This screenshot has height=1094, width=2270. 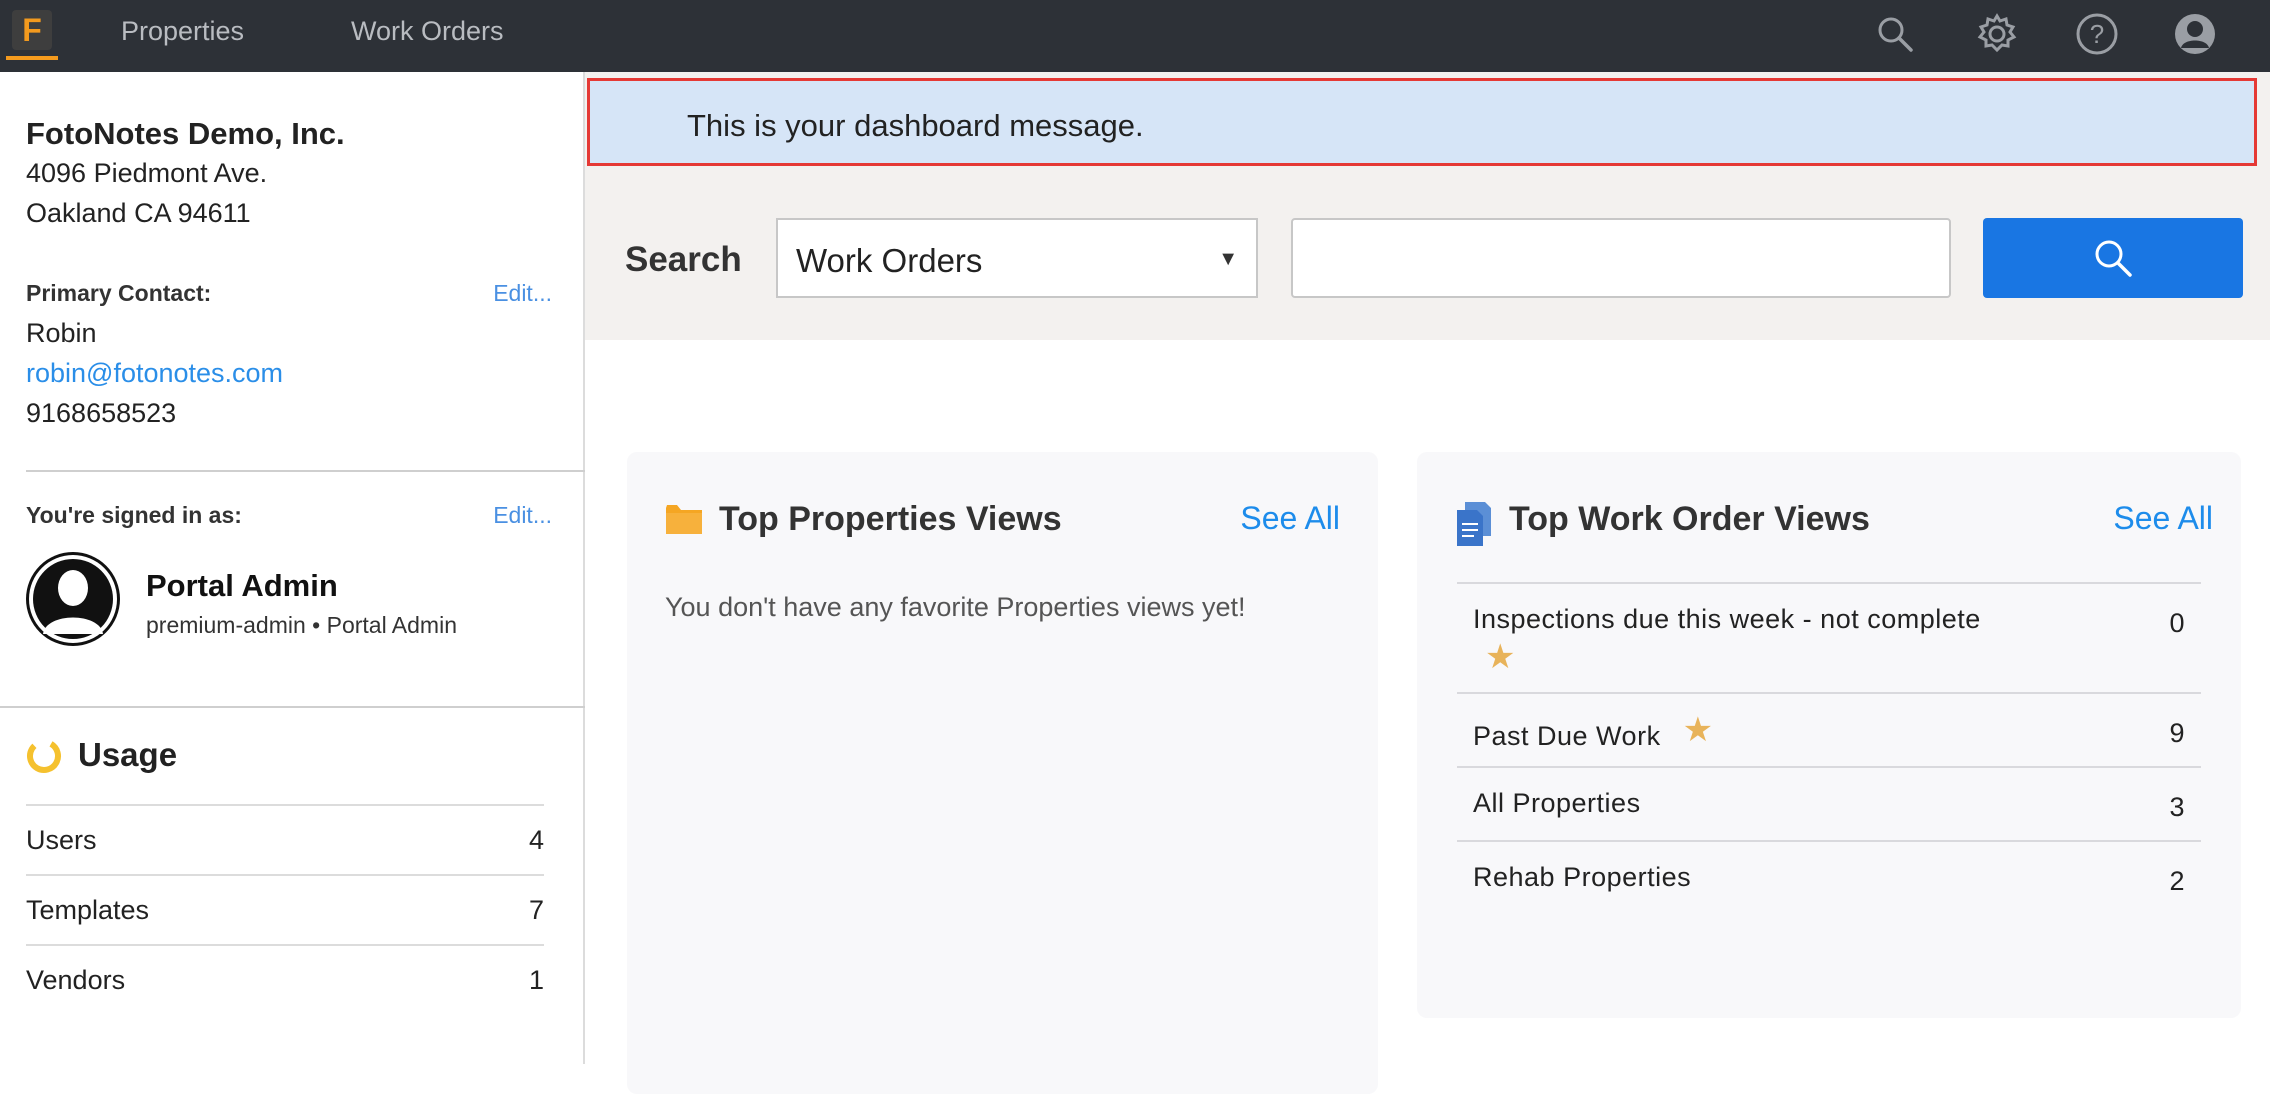 What do you see at coordinates (301, 625) in the screenshot?
I see `signed-in-user-role: premium-admin • Portal Admin` at bounding box center [301, 625].